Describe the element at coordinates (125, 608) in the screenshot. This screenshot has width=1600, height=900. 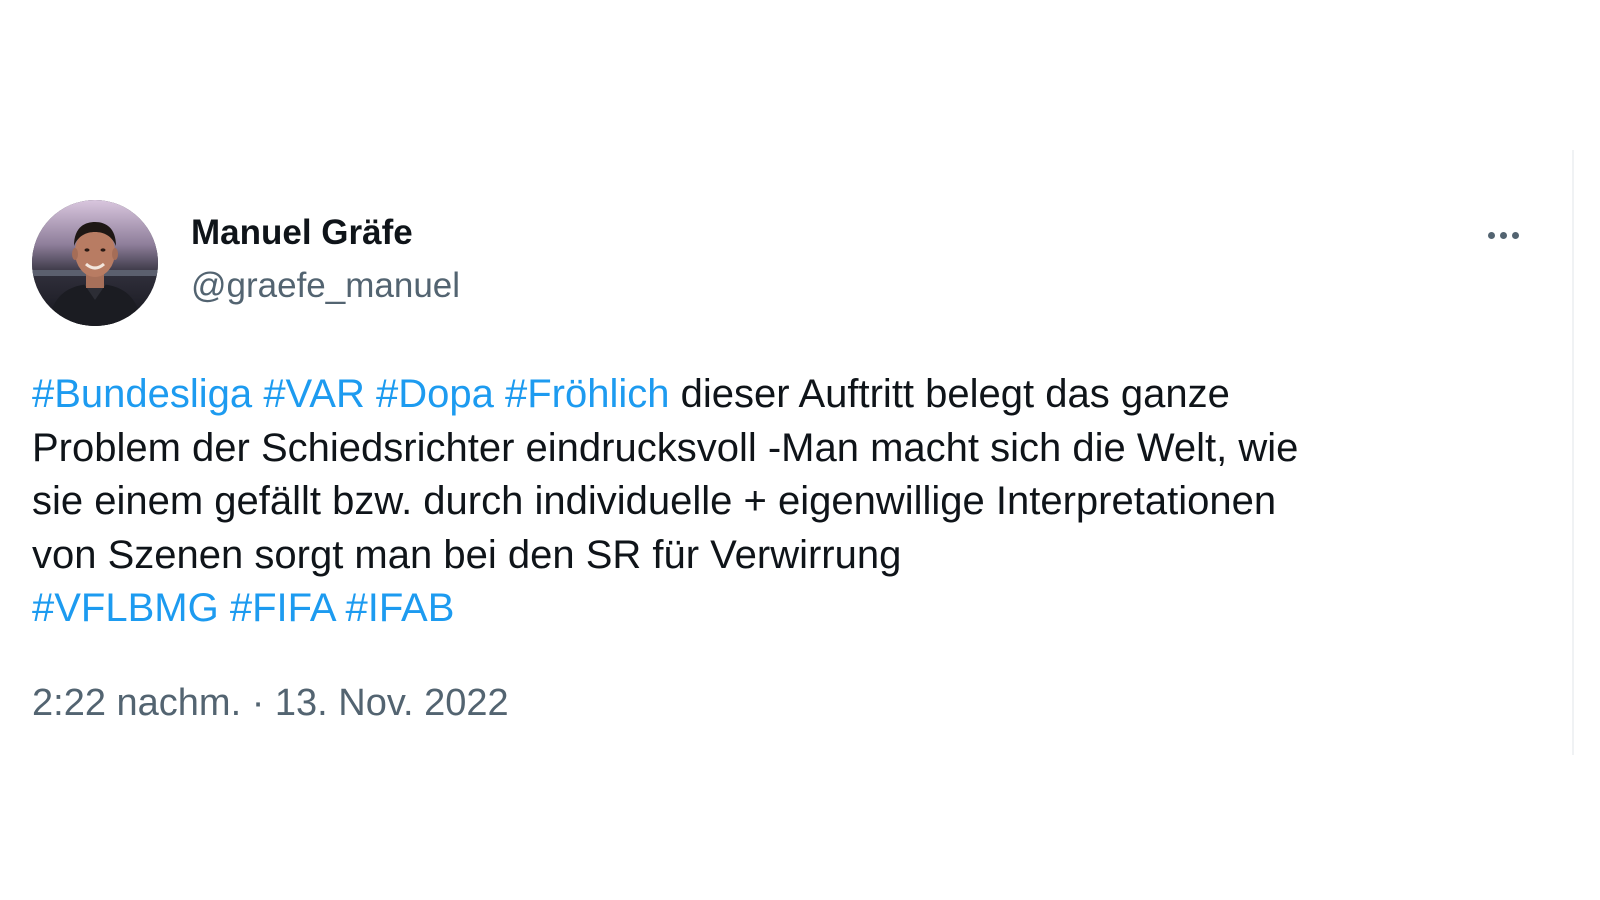
I see `hashtag-link: #VFLBMG` at that location.